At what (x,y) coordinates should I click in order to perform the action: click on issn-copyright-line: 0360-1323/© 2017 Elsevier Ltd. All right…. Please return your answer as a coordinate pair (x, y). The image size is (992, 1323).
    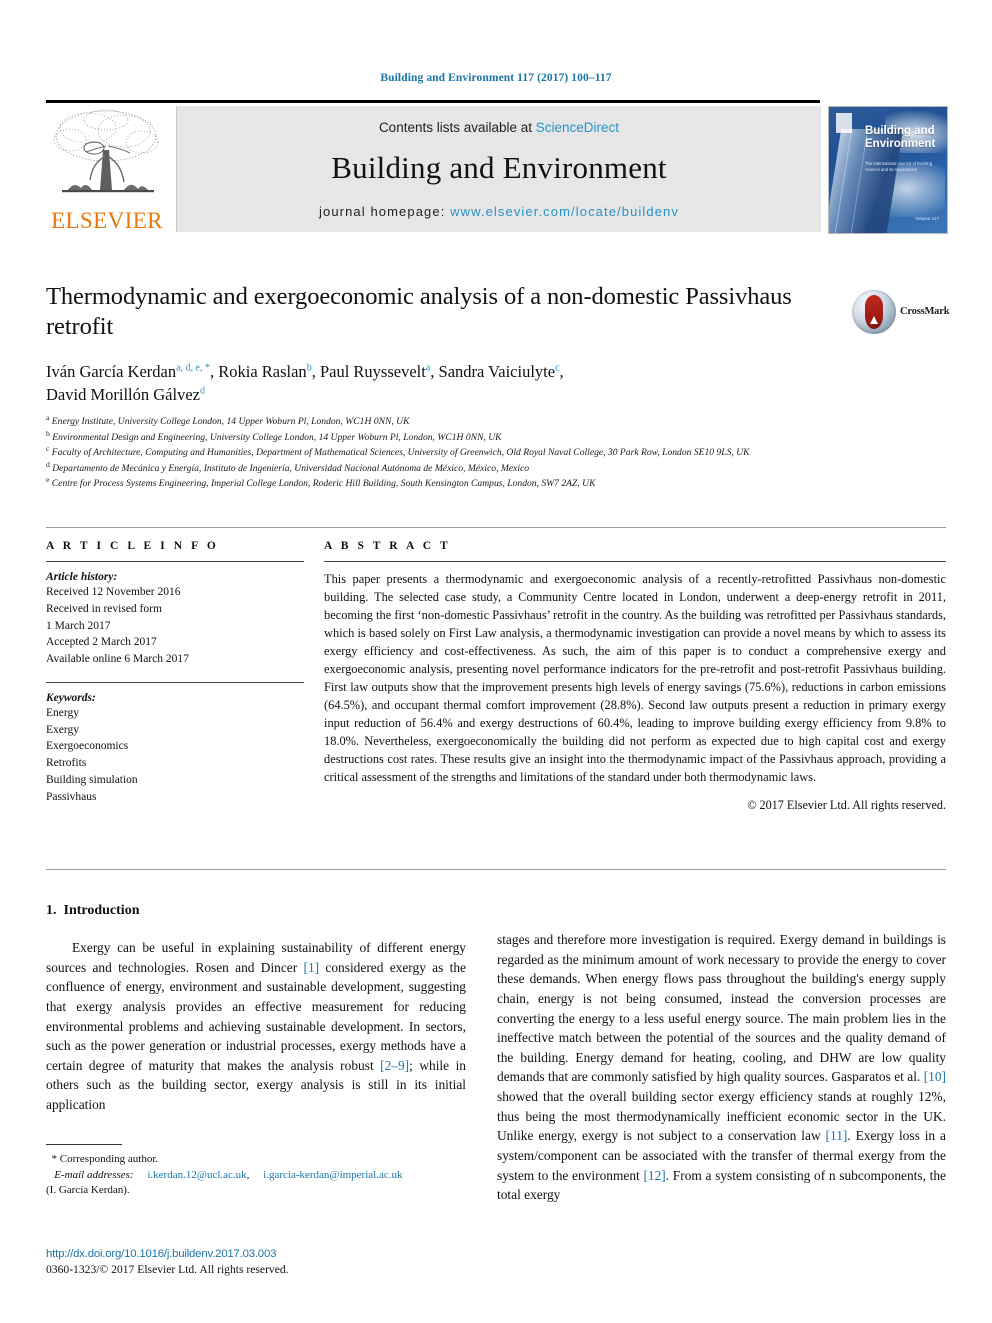
    Looking at the image, I should click on (167, 1269).